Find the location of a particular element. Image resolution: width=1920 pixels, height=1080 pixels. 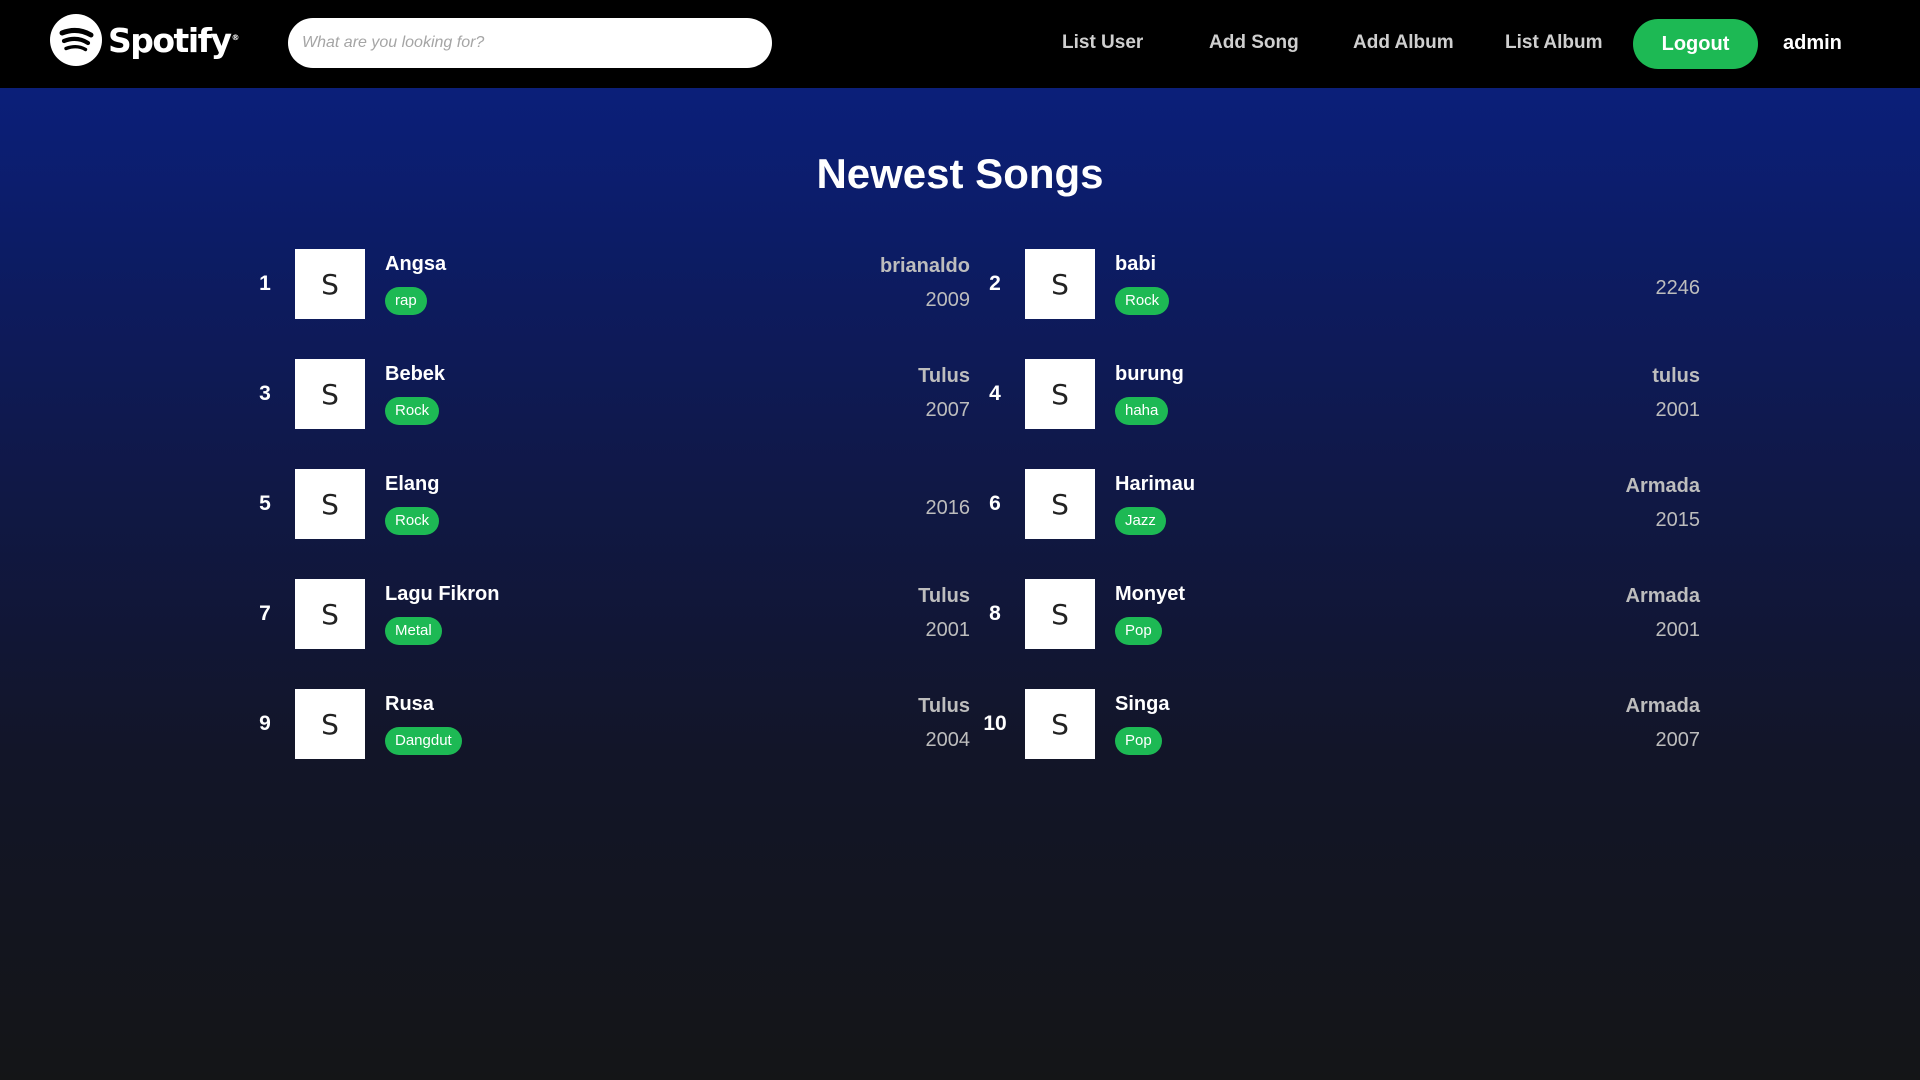

song-number: 2 is located at coordinates (995, 283).